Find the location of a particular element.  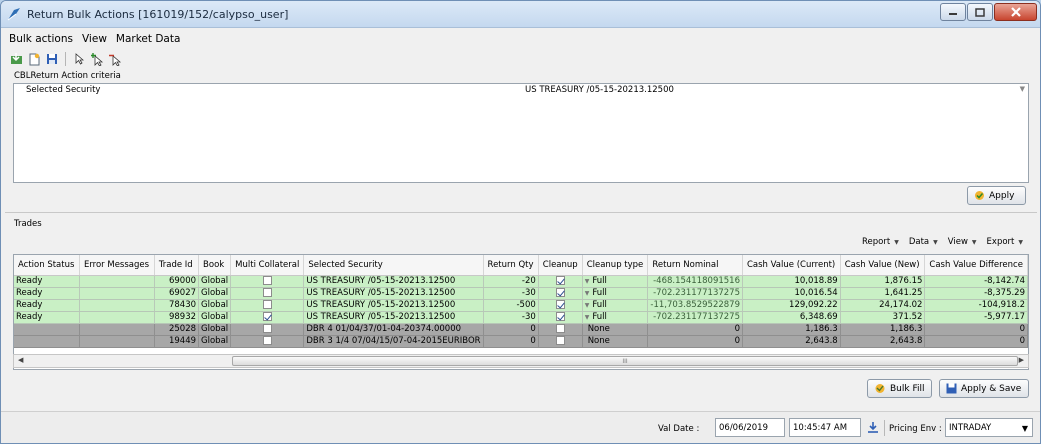

cell-cleanup-type: ▼ Full is located at coordinates (615, 281).